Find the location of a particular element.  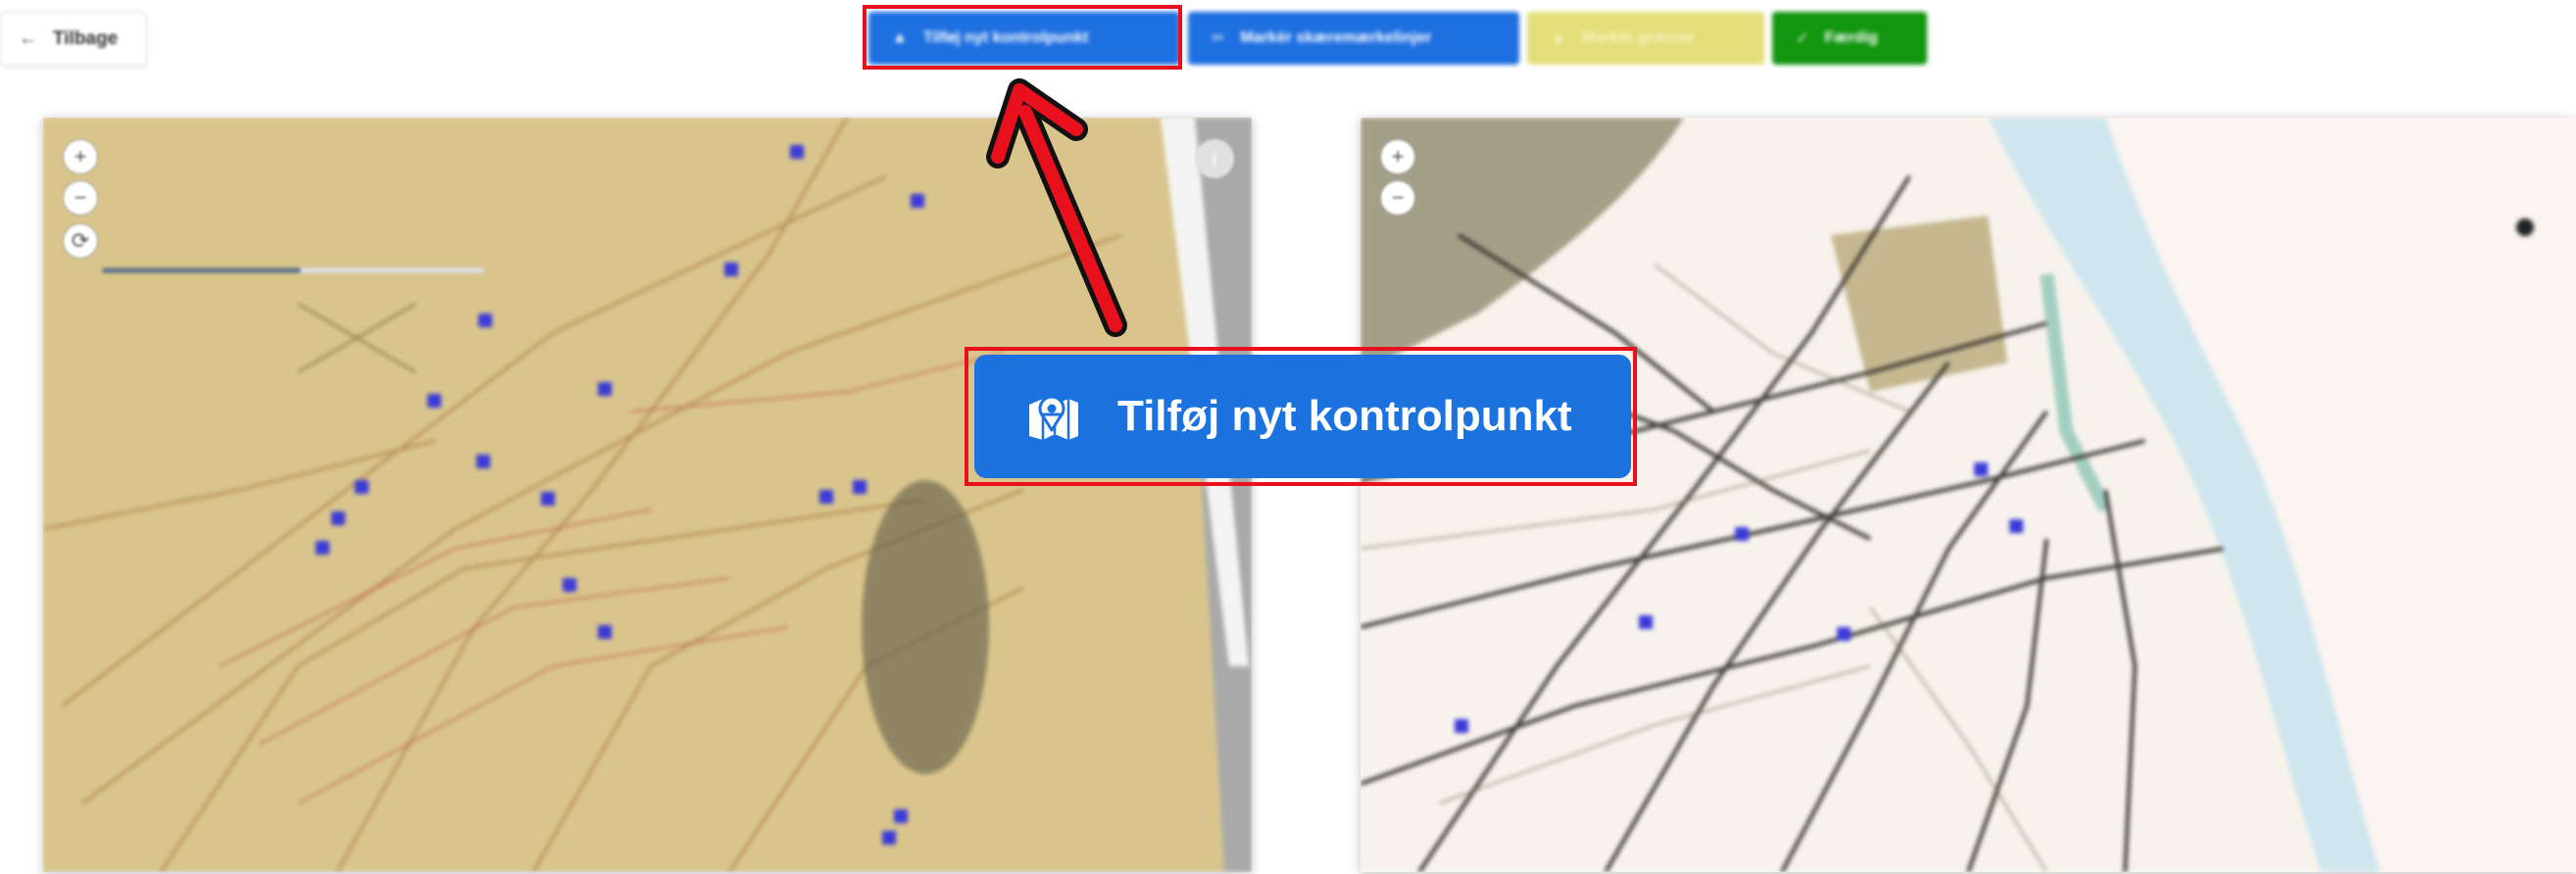

left-zoom-in-button: + is located at coordinates (80, 156).